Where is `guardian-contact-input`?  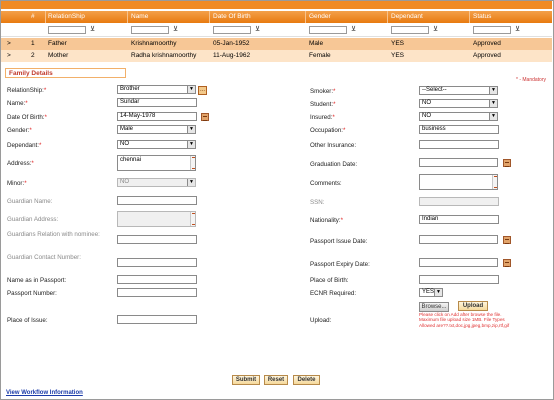
guardian-contact-input is located at coordinates (157, 262).